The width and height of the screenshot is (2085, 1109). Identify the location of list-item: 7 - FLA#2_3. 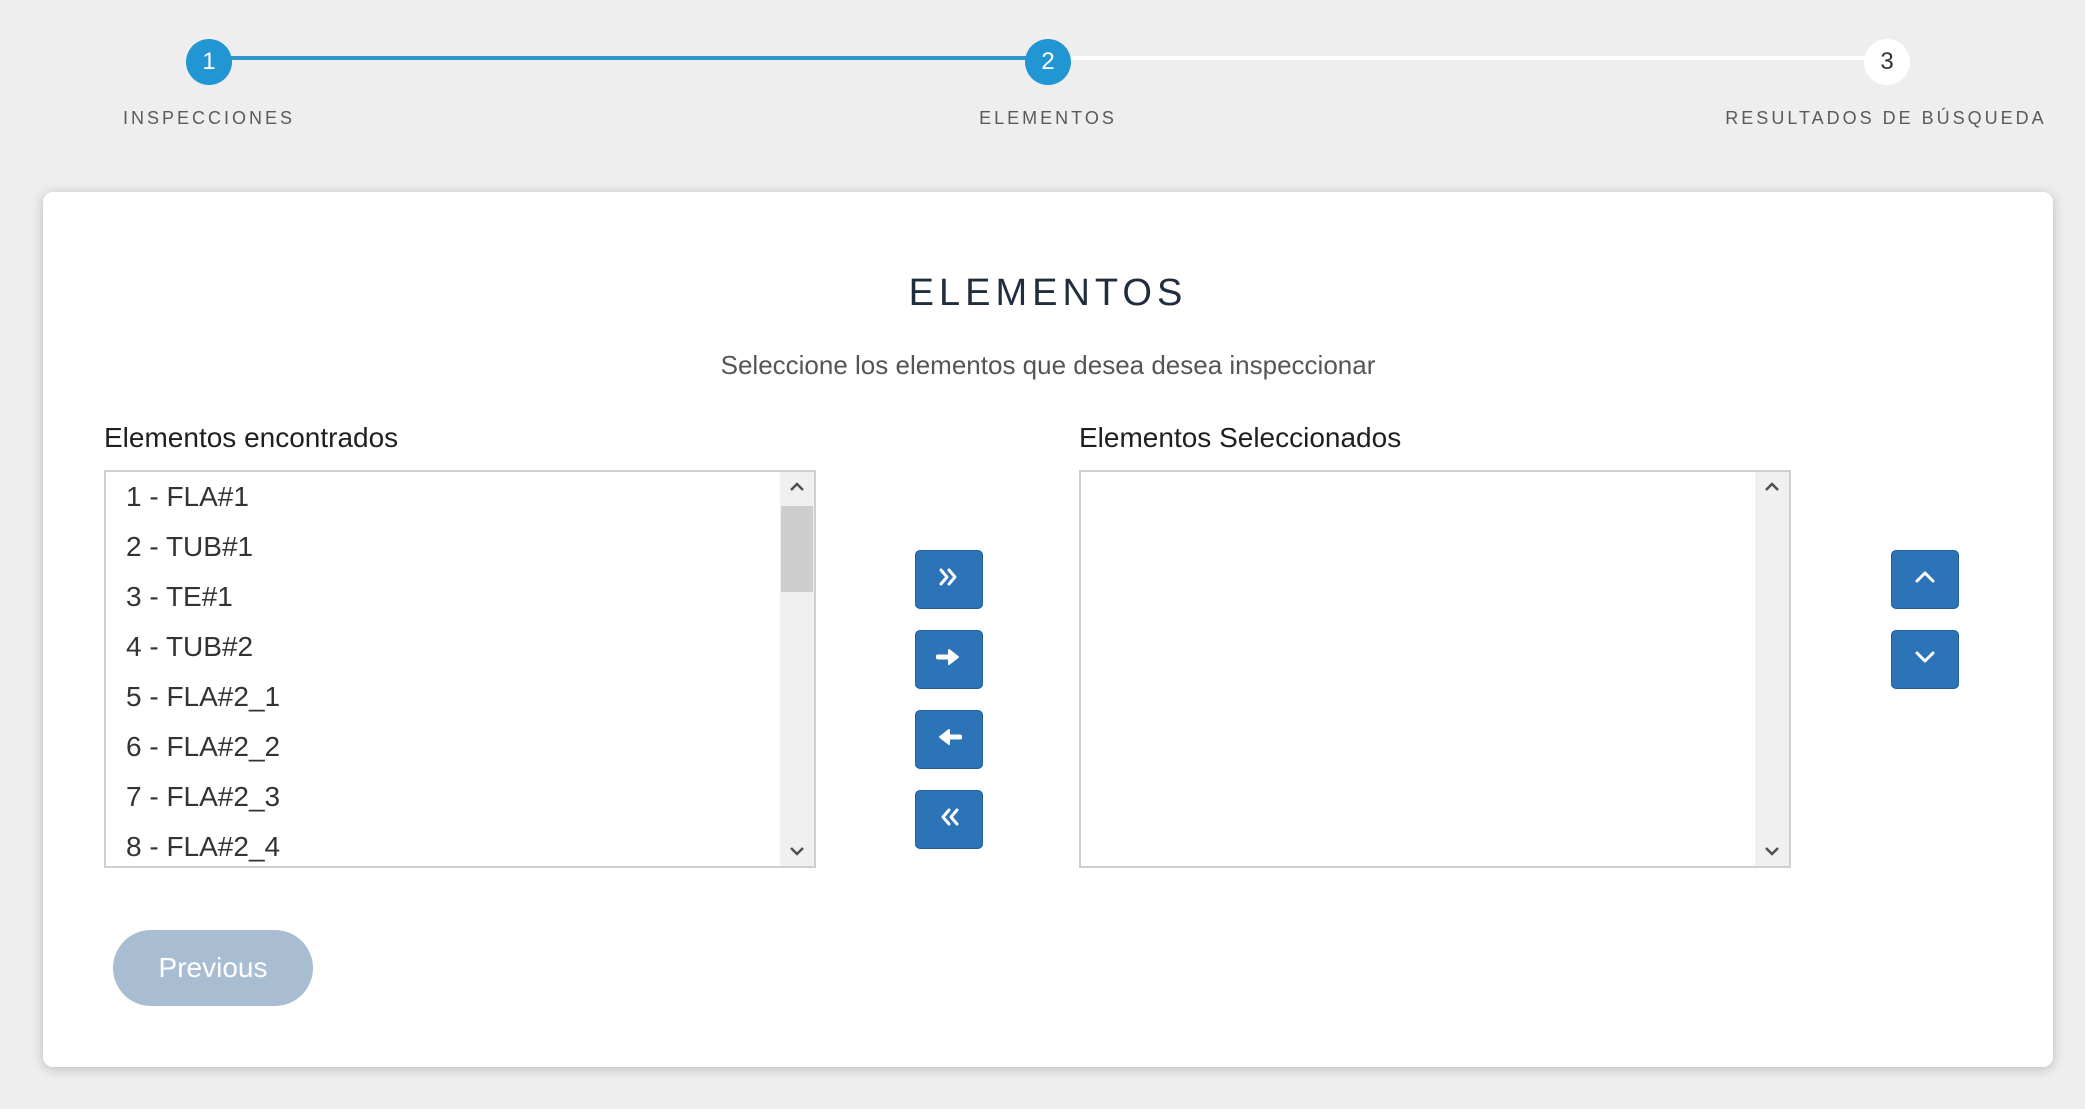
(442, 797).